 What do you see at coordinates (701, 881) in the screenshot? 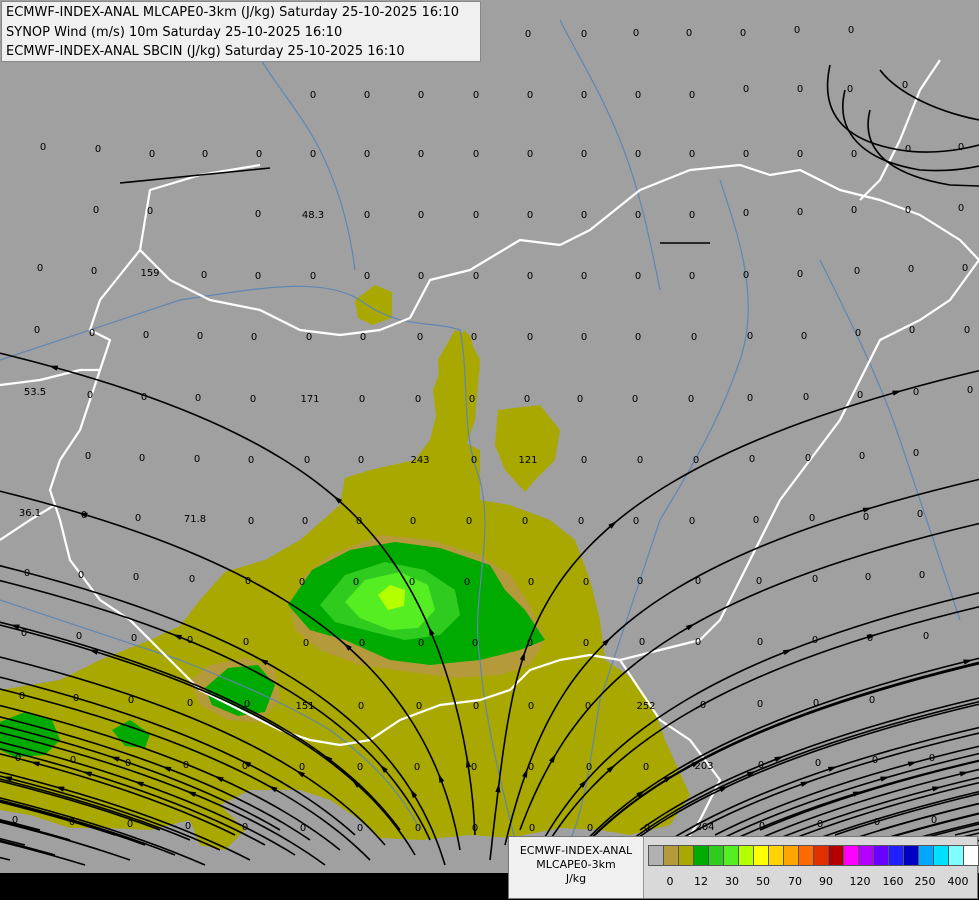
I see `legend-tick-label: 12` at bounding box center [701, 881].